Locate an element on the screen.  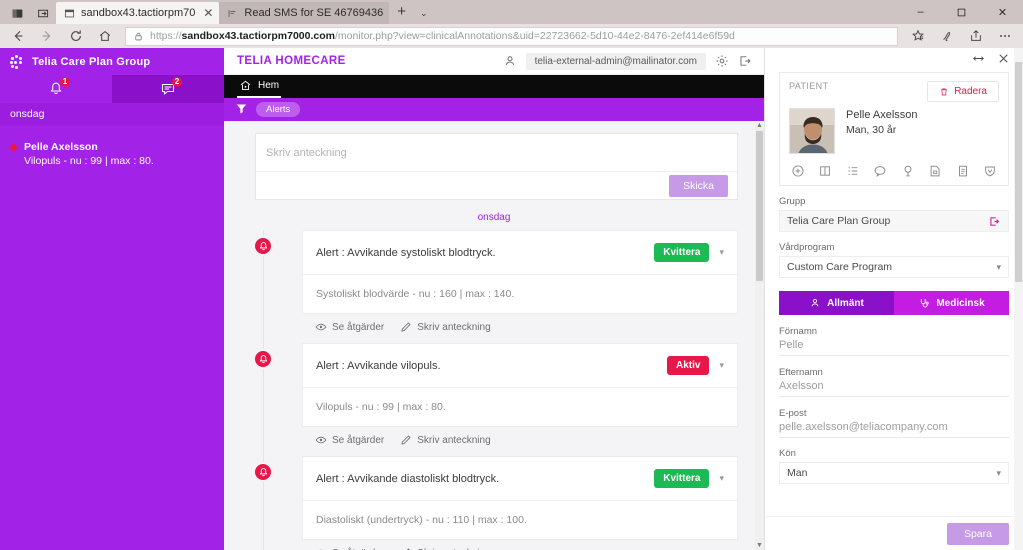
filter-chip-alerts: Alerts is located at coordinates (278, 109).